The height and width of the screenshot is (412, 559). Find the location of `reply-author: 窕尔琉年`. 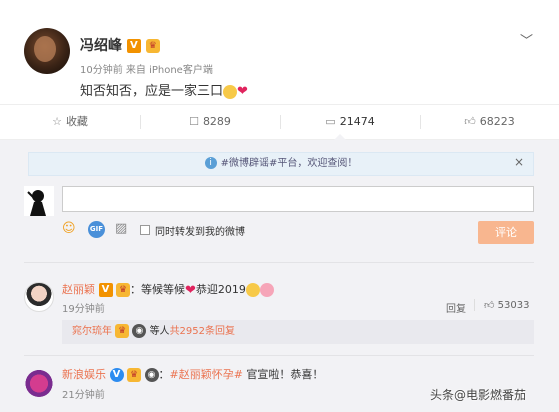

reply-author: 窕尔琉年 is located at coordinates (92, 331).